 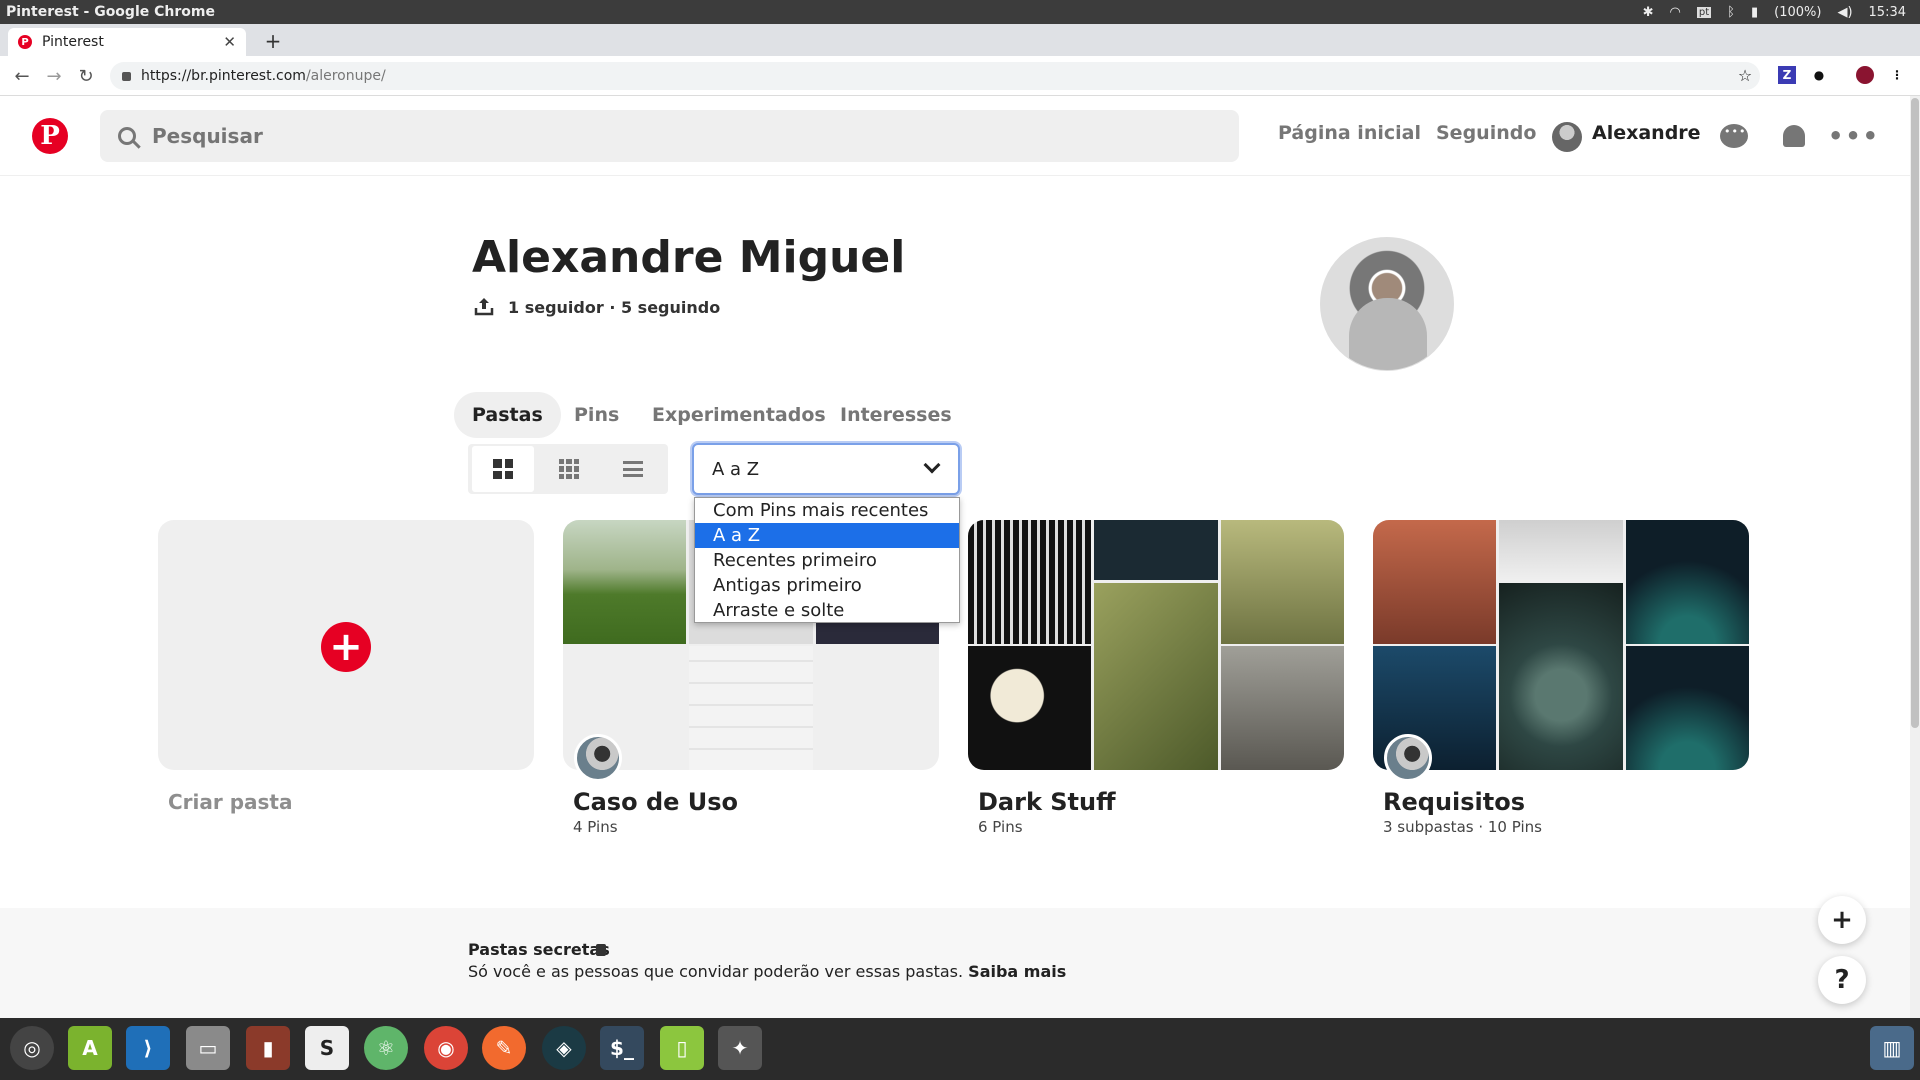 I want to click on sort-option-selected: A a Z, so click(x=827, y=535).